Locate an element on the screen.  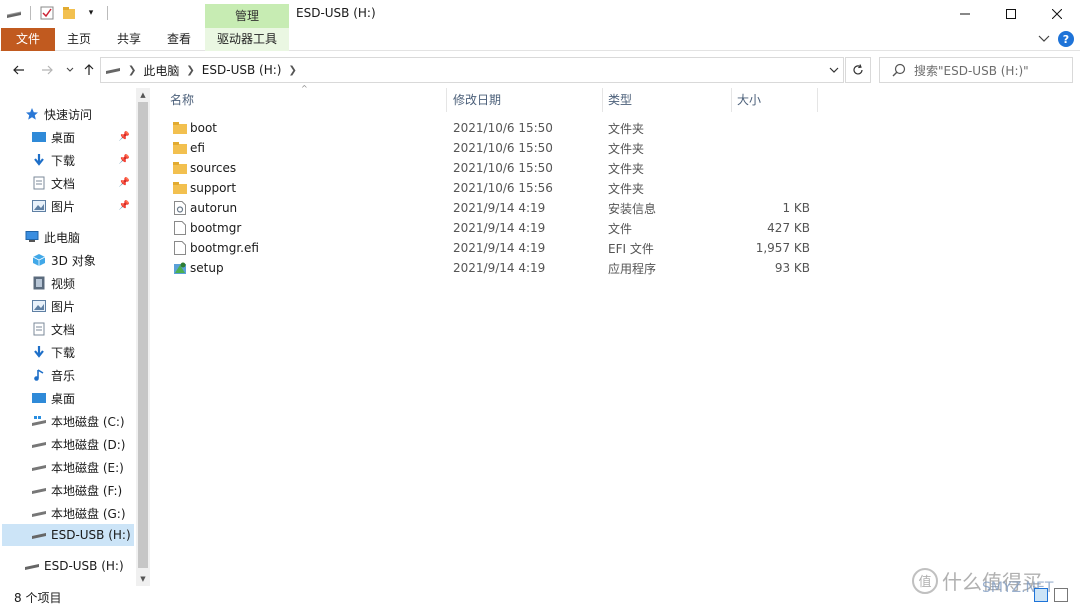
file-name: boot is located at coordinates (204, 128).